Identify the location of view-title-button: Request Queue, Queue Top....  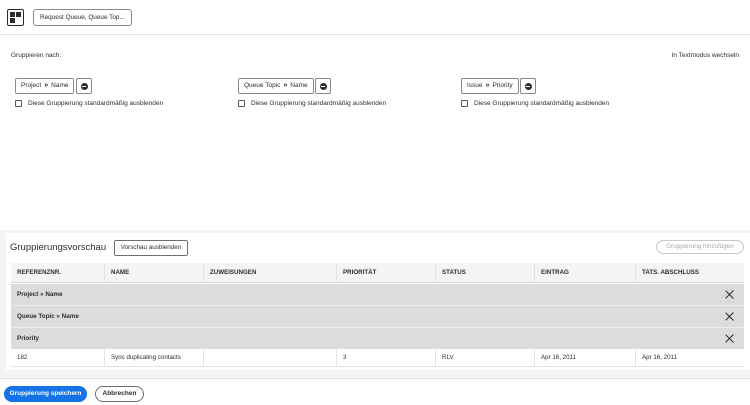
(82, 17).